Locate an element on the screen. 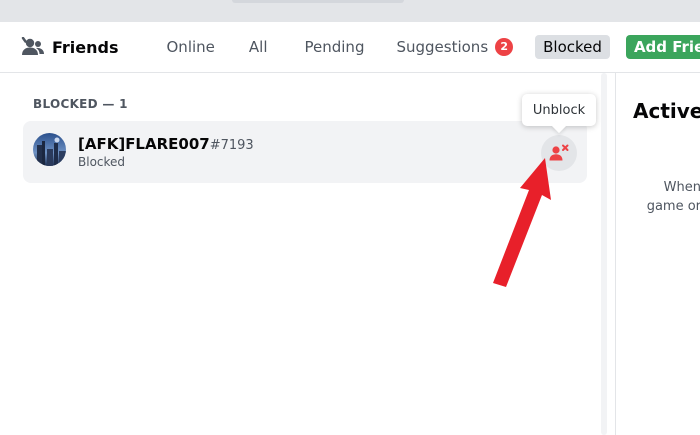  top-notch is located at coordinates (318, 1).